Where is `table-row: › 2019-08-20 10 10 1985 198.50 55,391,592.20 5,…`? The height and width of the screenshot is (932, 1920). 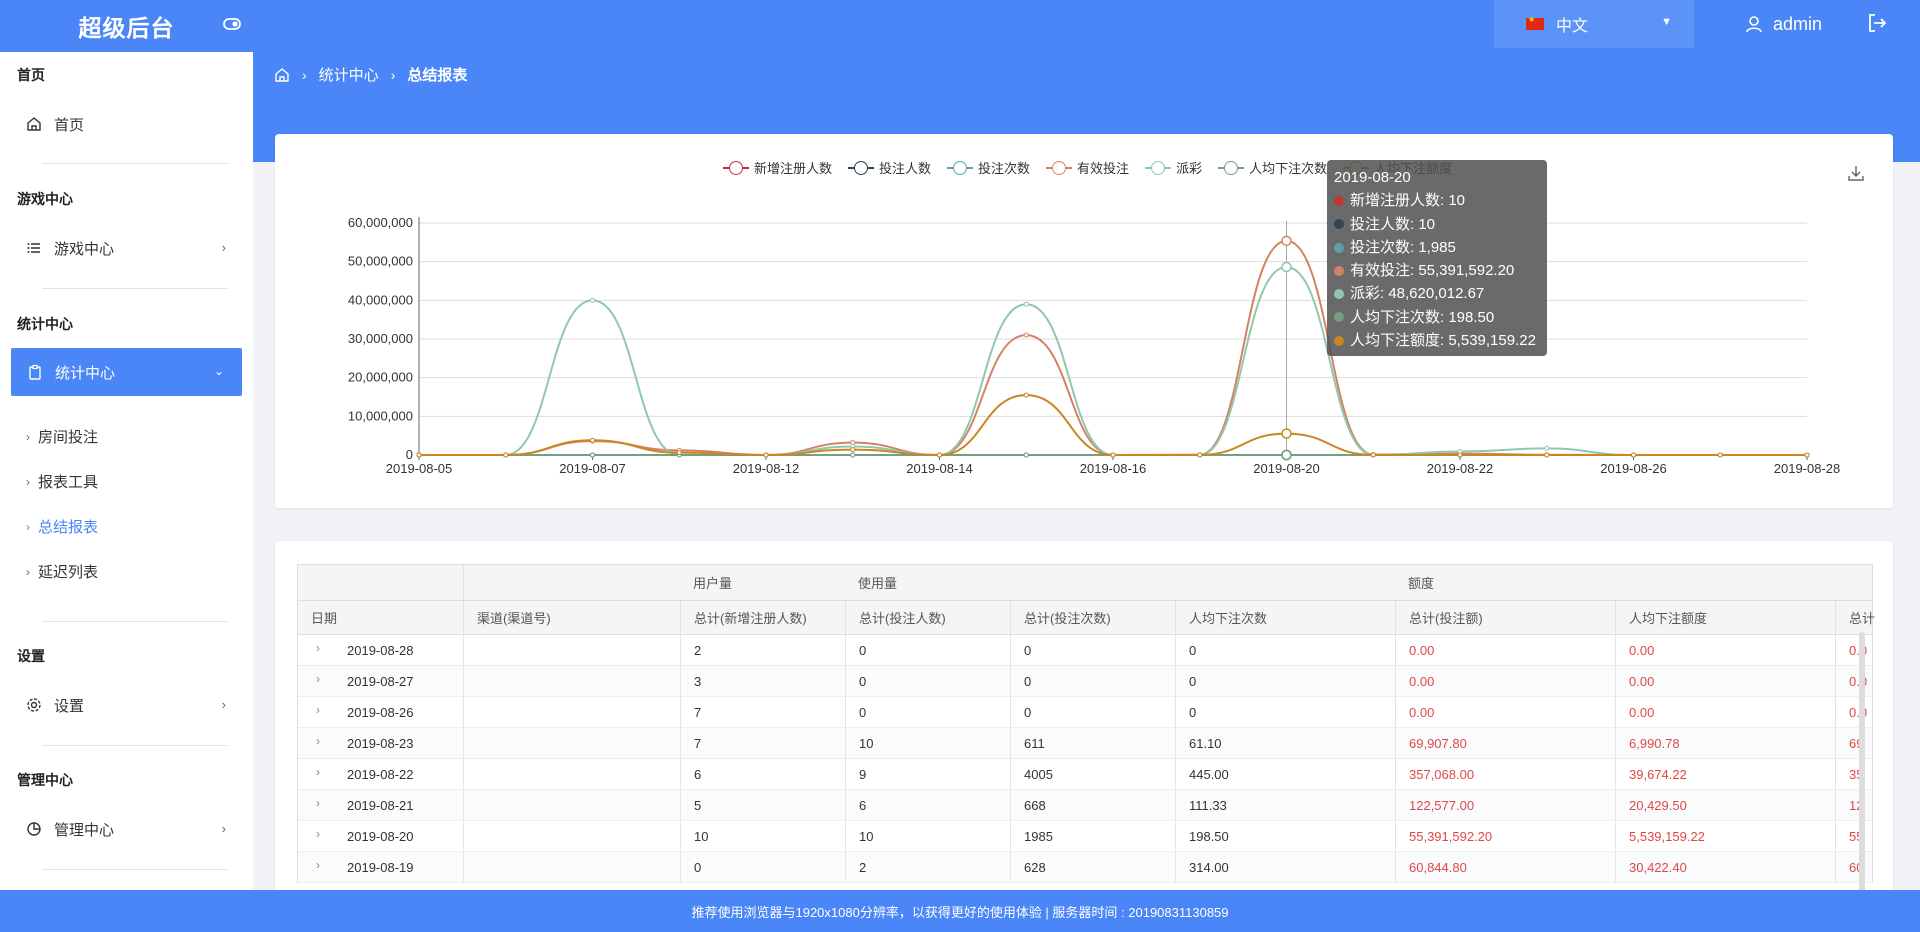 table-row: › 2019-08-20 10 10 1985 198.50 55,391,592.20 5,… is located at coordinates (1085, 836).